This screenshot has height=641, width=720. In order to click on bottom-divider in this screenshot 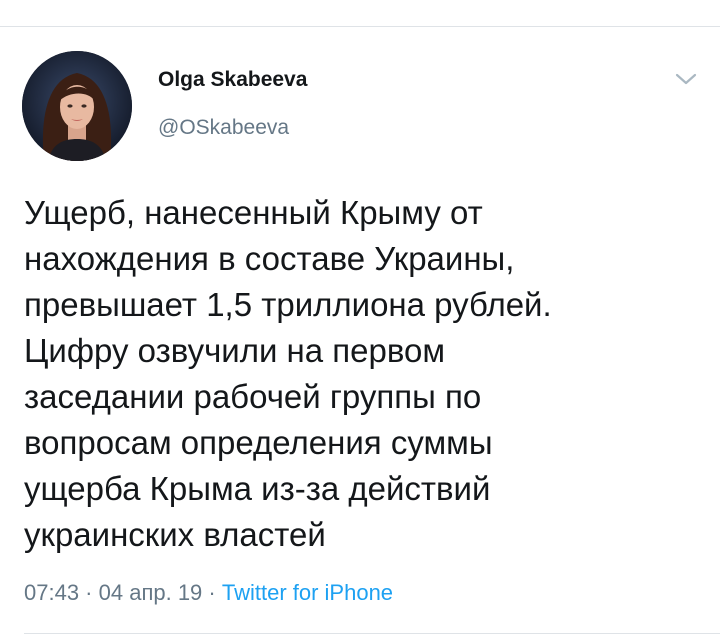, I will do `click(372, 633)`.